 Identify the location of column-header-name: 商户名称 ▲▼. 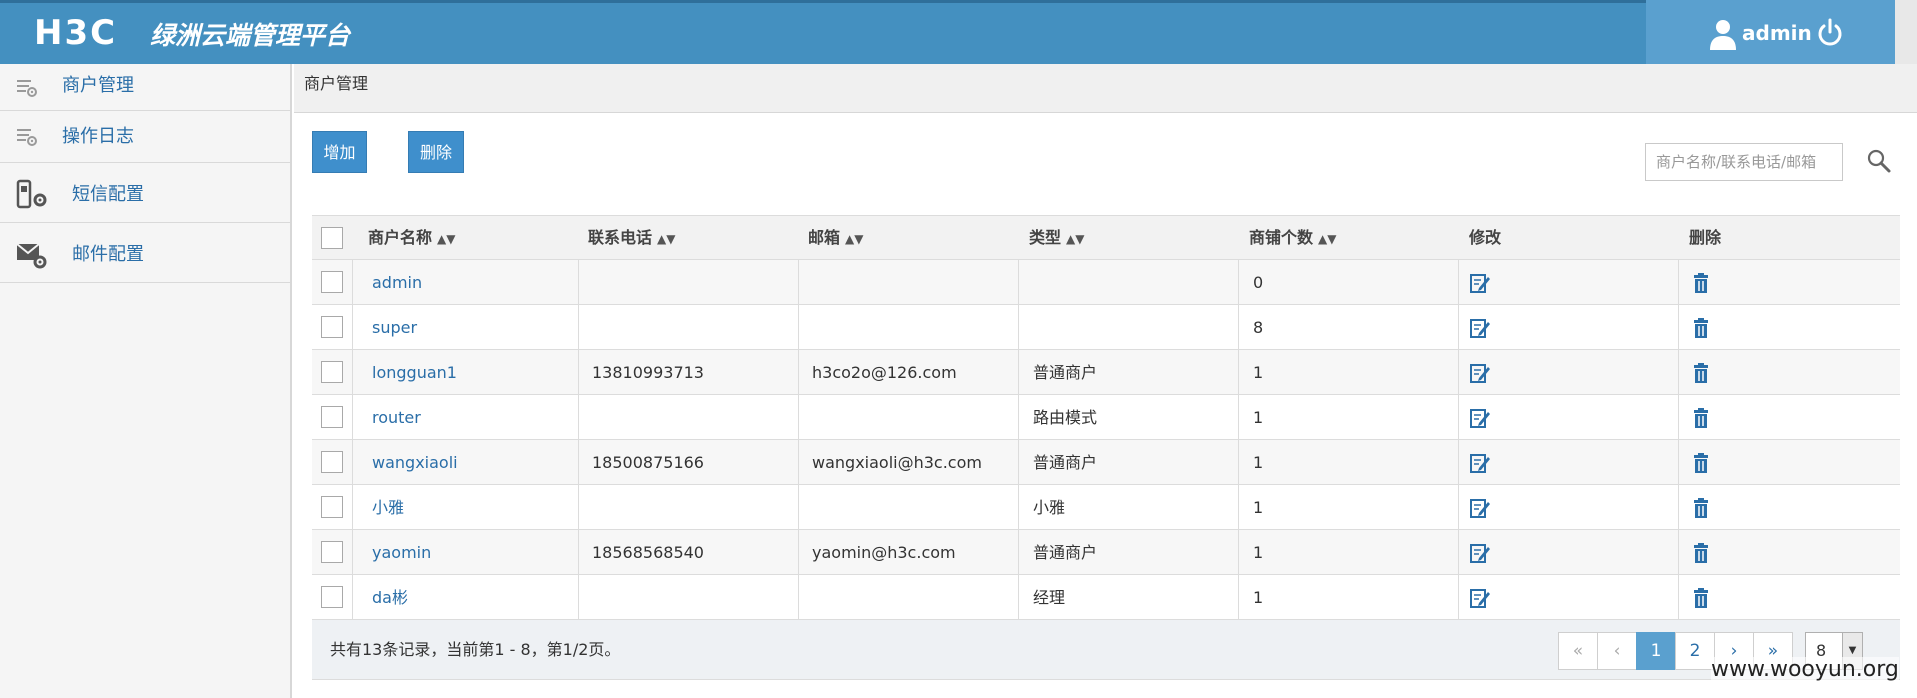
(411, 238).